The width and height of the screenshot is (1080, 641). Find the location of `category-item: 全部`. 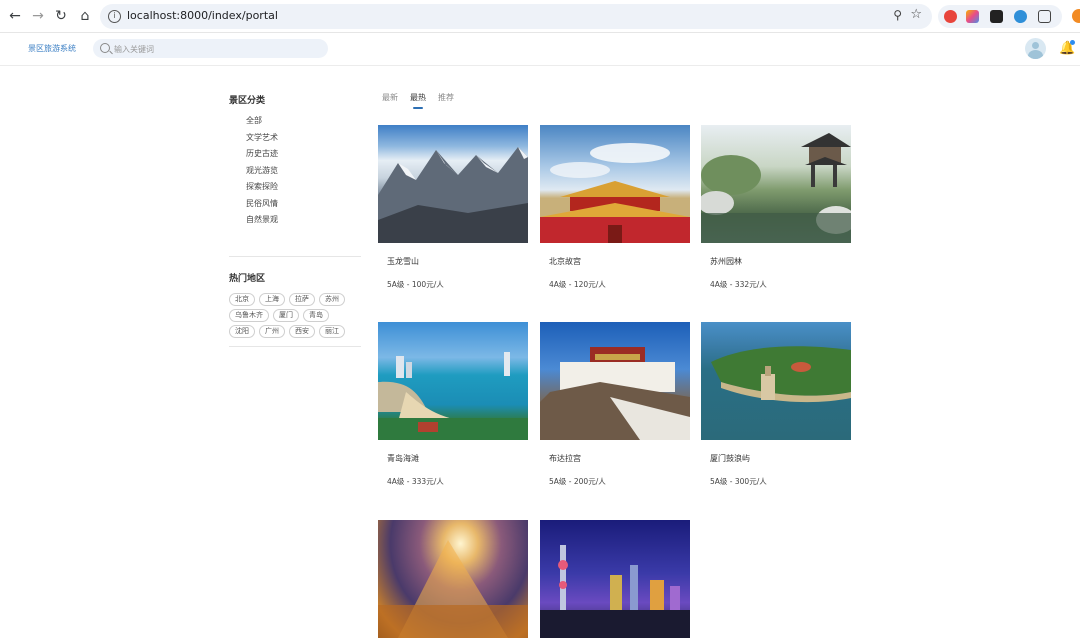

category-item: 全部 is located at coordinates (303, 121).